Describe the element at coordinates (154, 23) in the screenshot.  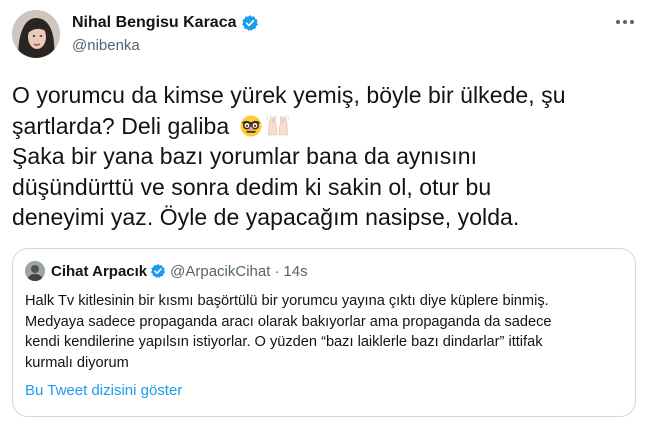
I see `author-display-name: Nihal Bengisu Karaca` at that location.